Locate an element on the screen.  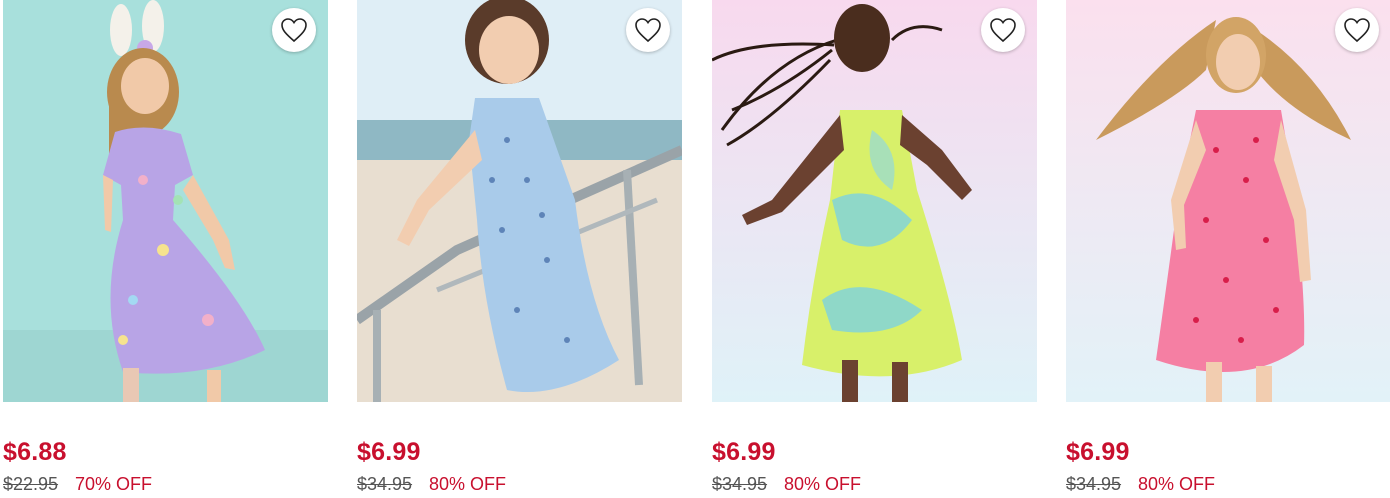
discount-label: 70% OFF is located at coordinates (114, 484).